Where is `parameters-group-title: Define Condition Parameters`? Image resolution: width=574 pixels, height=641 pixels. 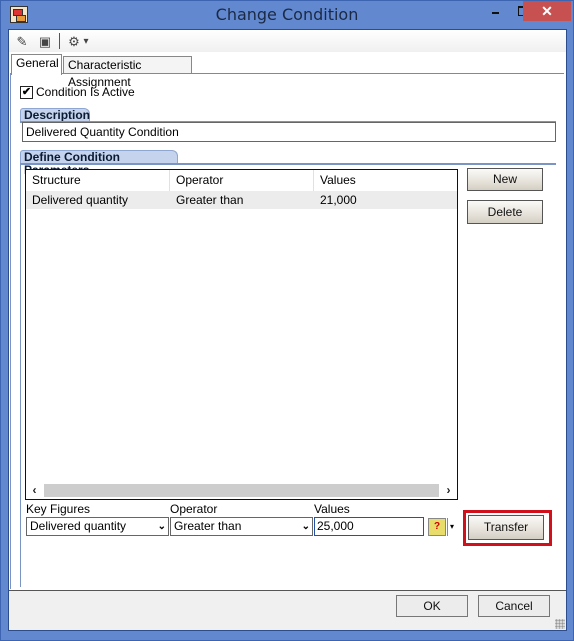
parameters-group-title: Define Condition Parameters is located at coordinates (99, 163).